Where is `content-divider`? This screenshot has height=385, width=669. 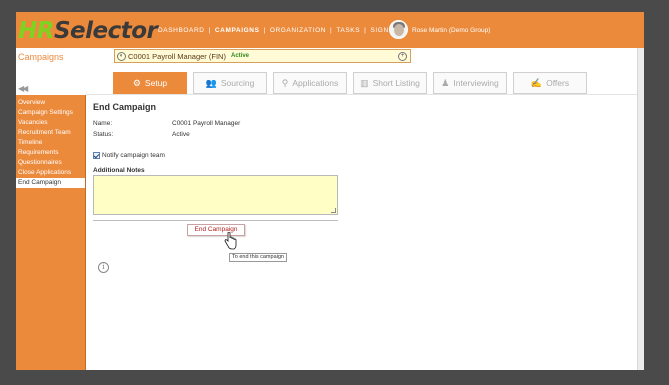
content-divider is located at coordinates (215, 220).